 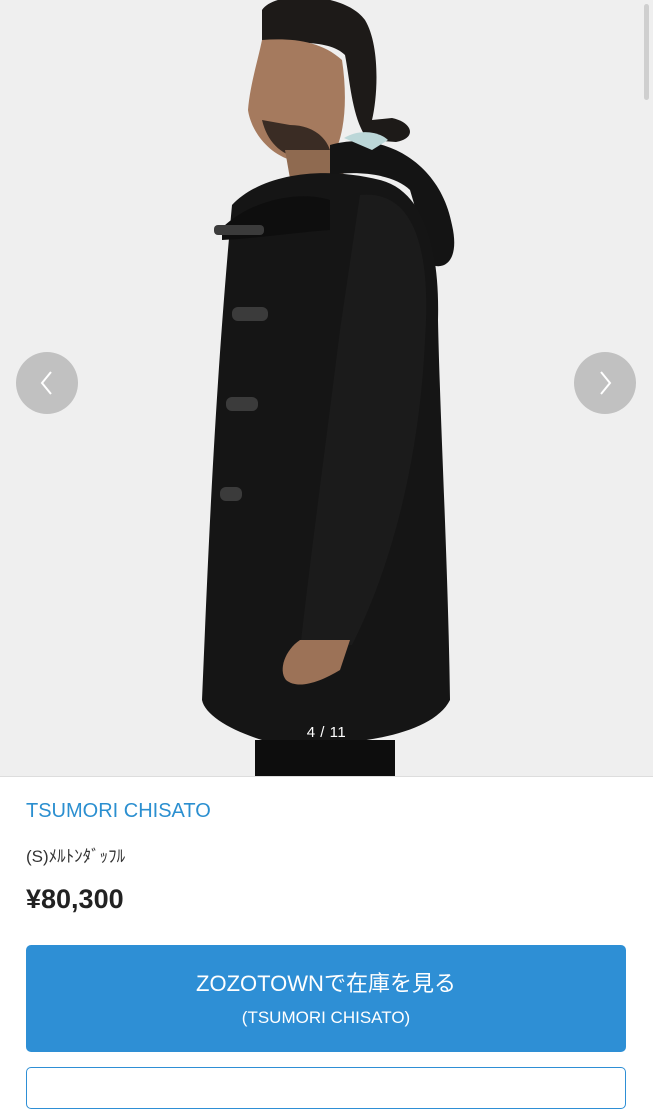 I want to click on image-counter: 4 / 11, so click(x=326, y=732).